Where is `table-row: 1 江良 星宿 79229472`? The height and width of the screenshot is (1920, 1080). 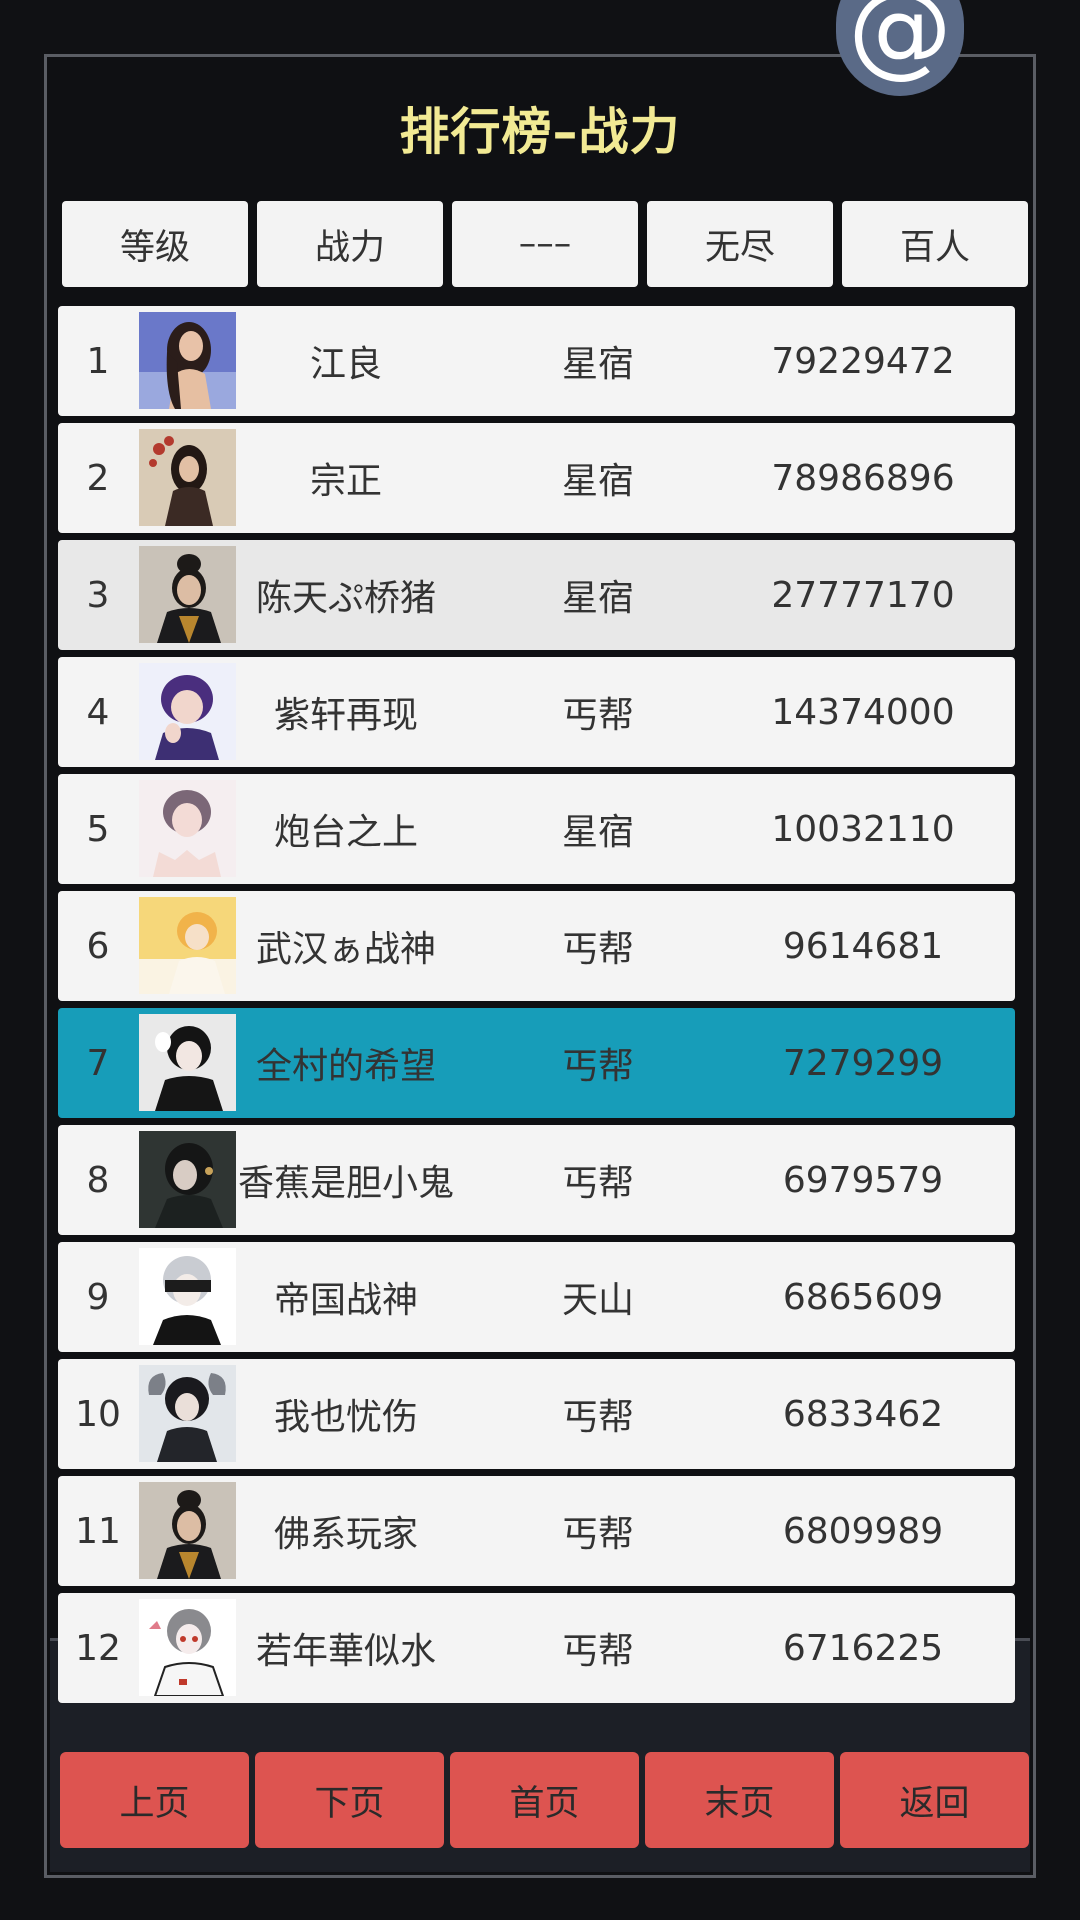
table-row: 1 江良 星宿 79229472 is located at coordinates (536, 361).